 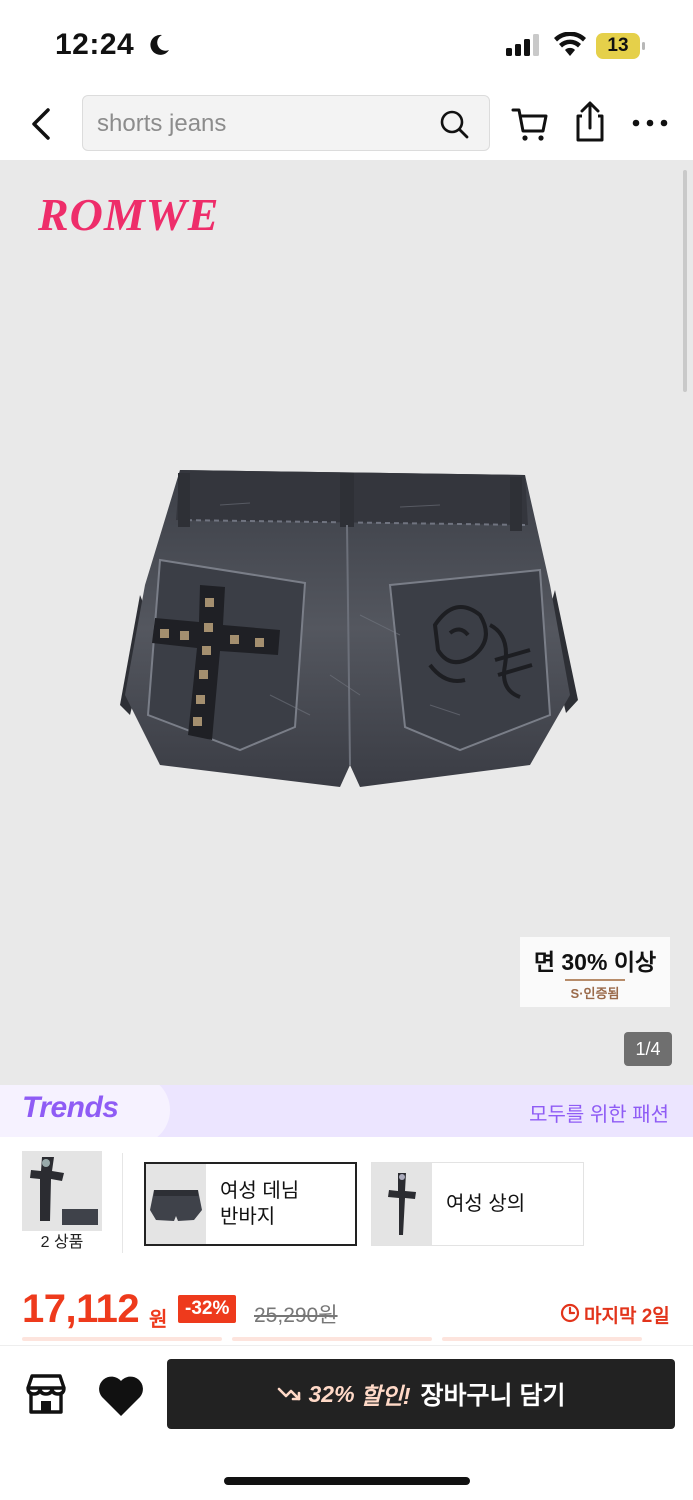 I want to click on coupon-strip, so click(x=332, y=1339).